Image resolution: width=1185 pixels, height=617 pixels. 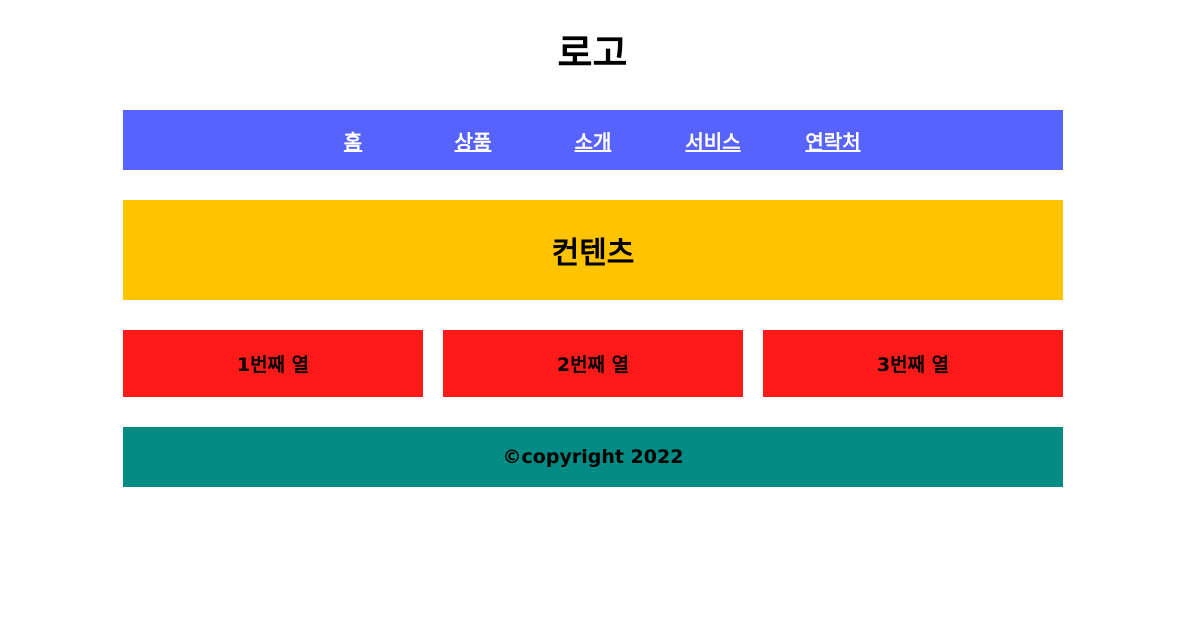 What do you see at coordinates (913, 363) in the screenshot?
I see `column-3: 3번째 열` at bounding box center [913, 363].